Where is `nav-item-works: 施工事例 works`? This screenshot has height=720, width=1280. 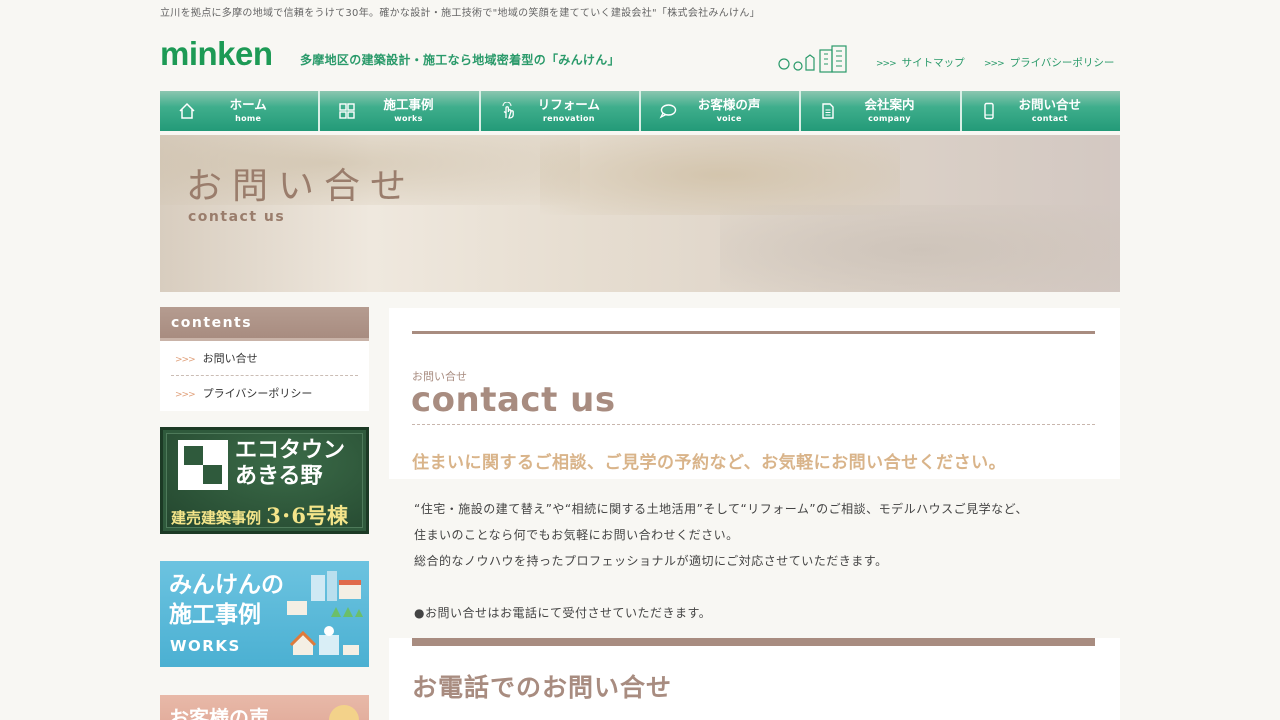
nav-item-works: 施工事例 works is located at coordinates (400, 111).